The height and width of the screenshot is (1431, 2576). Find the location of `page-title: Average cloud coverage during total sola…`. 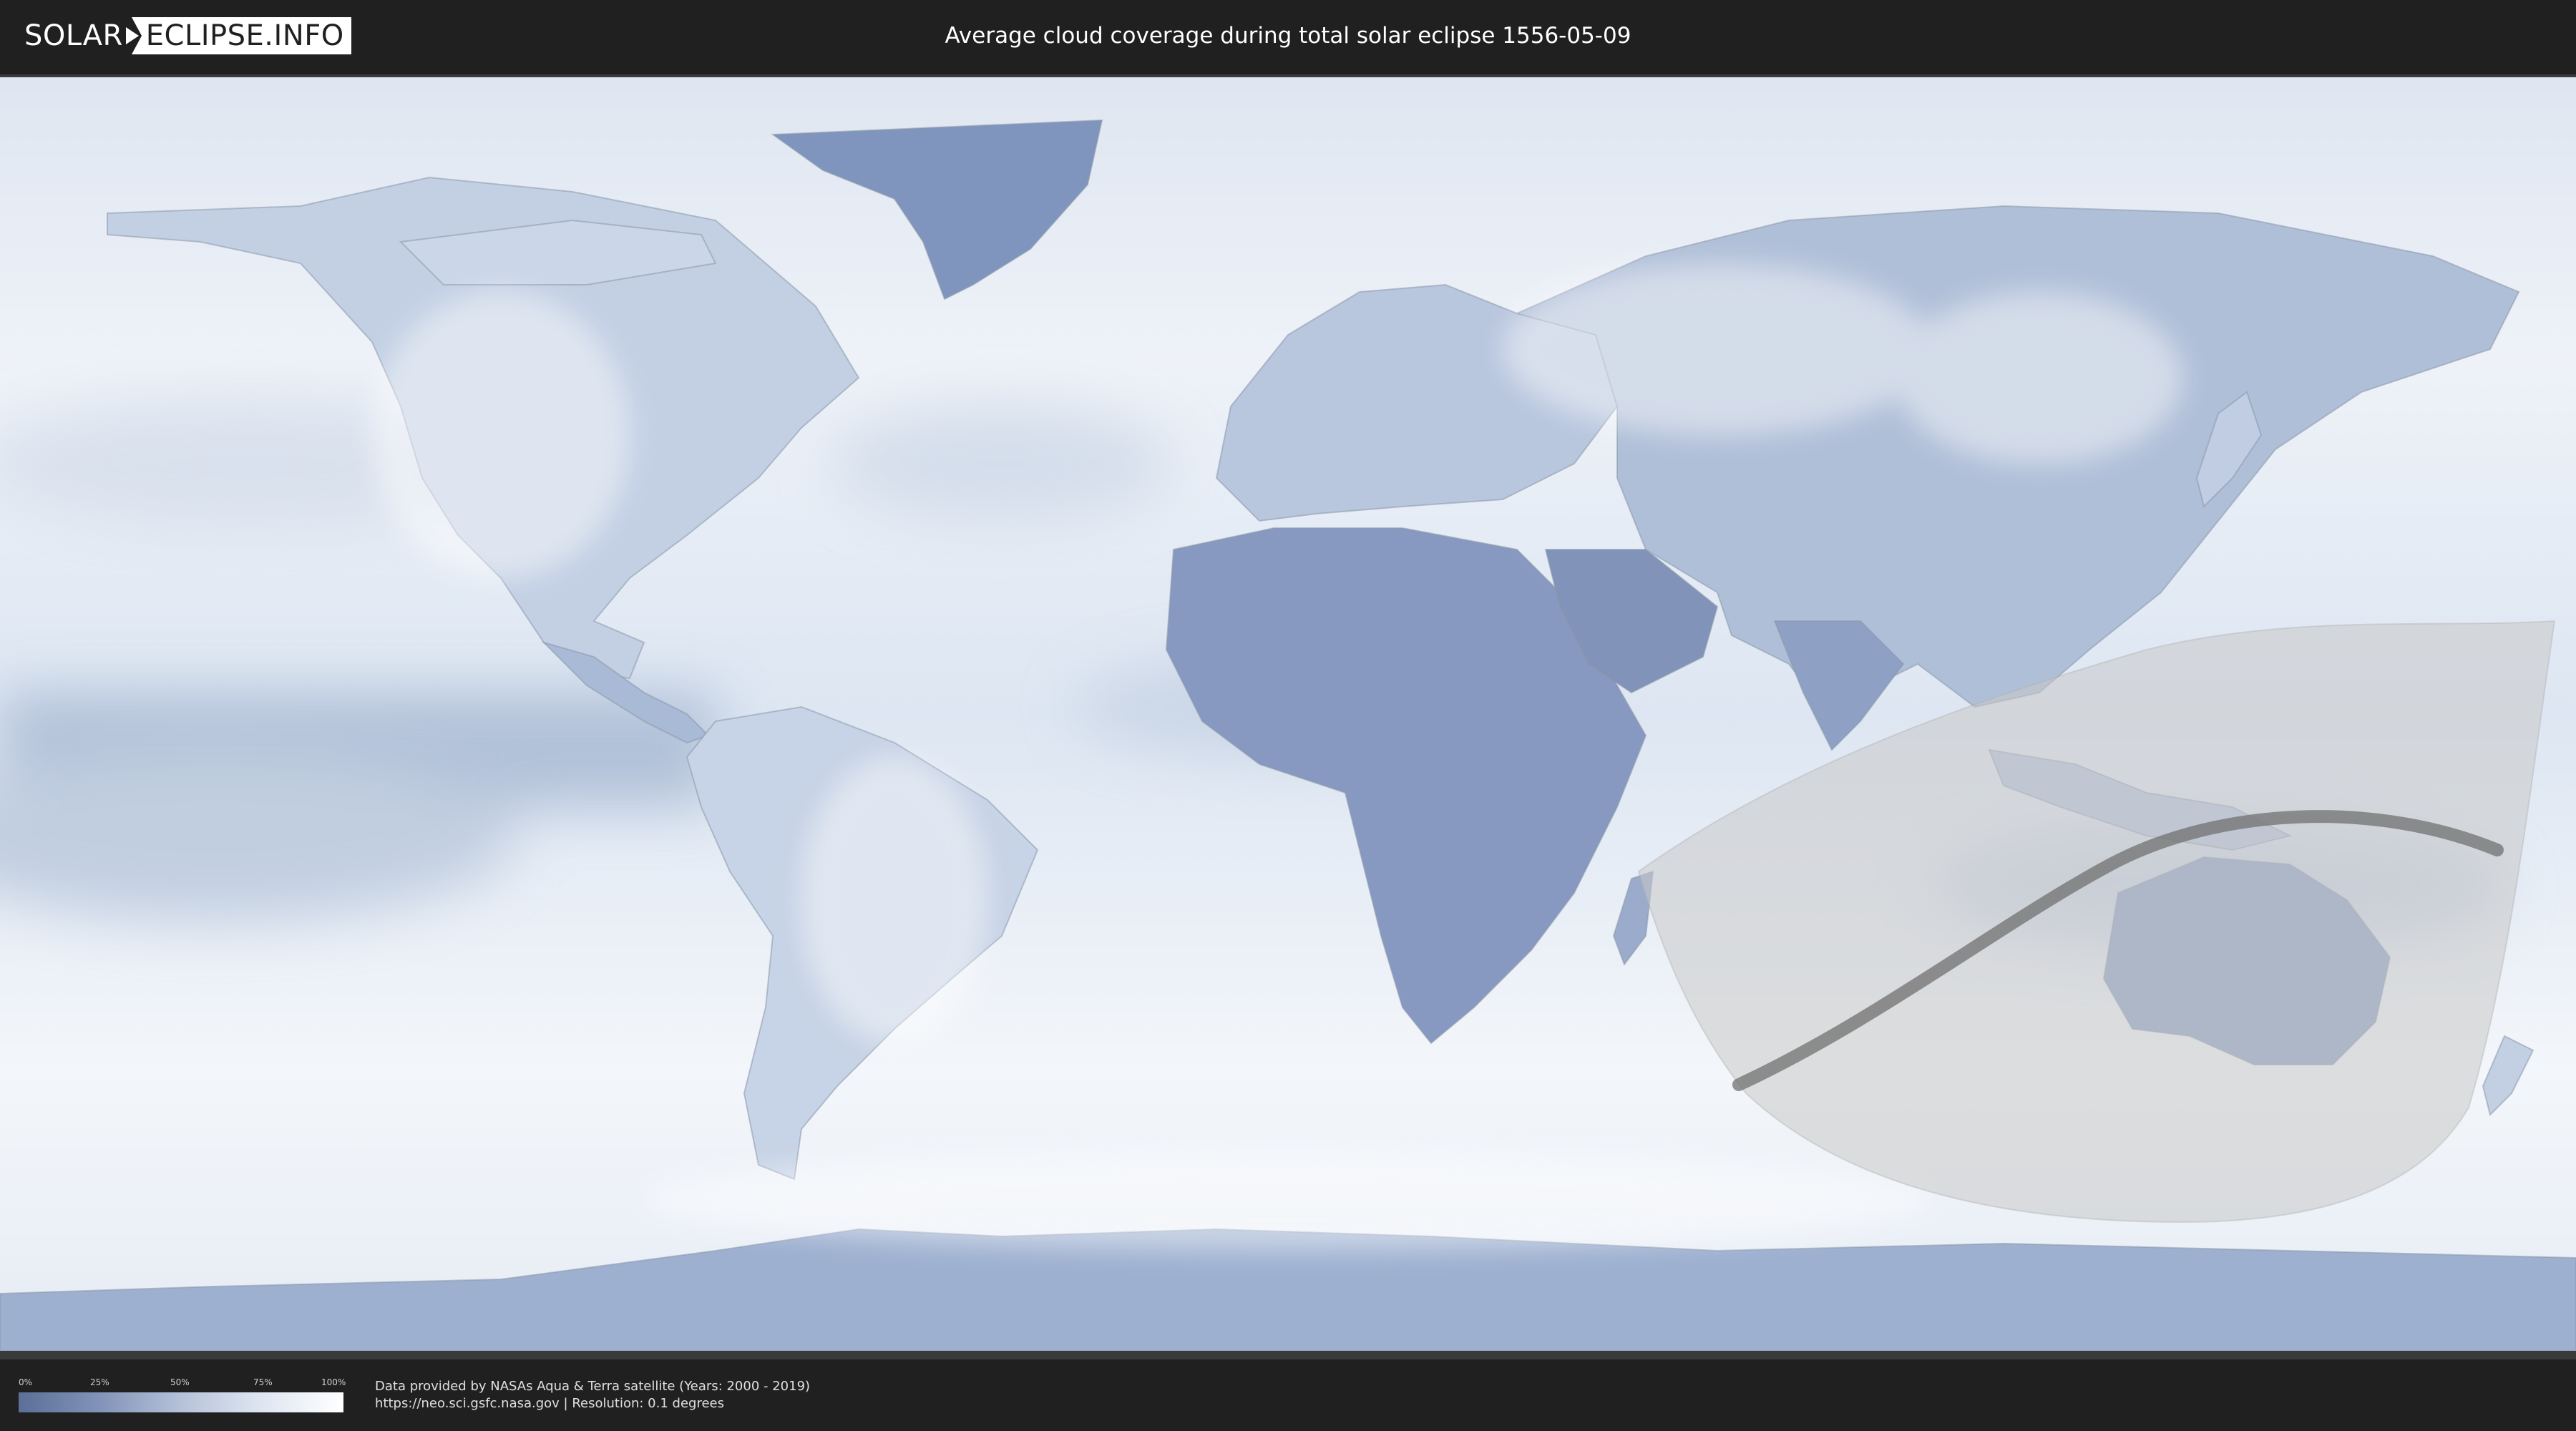

page-title: Average cloud coverage during total sola… is located at coordinates (1288, 36).